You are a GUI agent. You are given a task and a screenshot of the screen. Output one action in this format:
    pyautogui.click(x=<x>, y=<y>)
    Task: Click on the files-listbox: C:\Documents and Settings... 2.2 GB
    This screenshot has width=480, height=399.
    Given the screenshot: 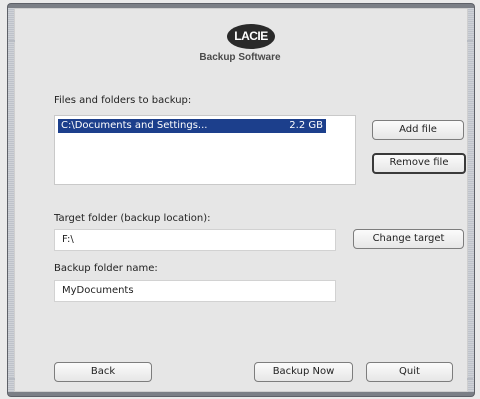 What is the action you would take?
    pyautogui.click(x=205, y=150)
    